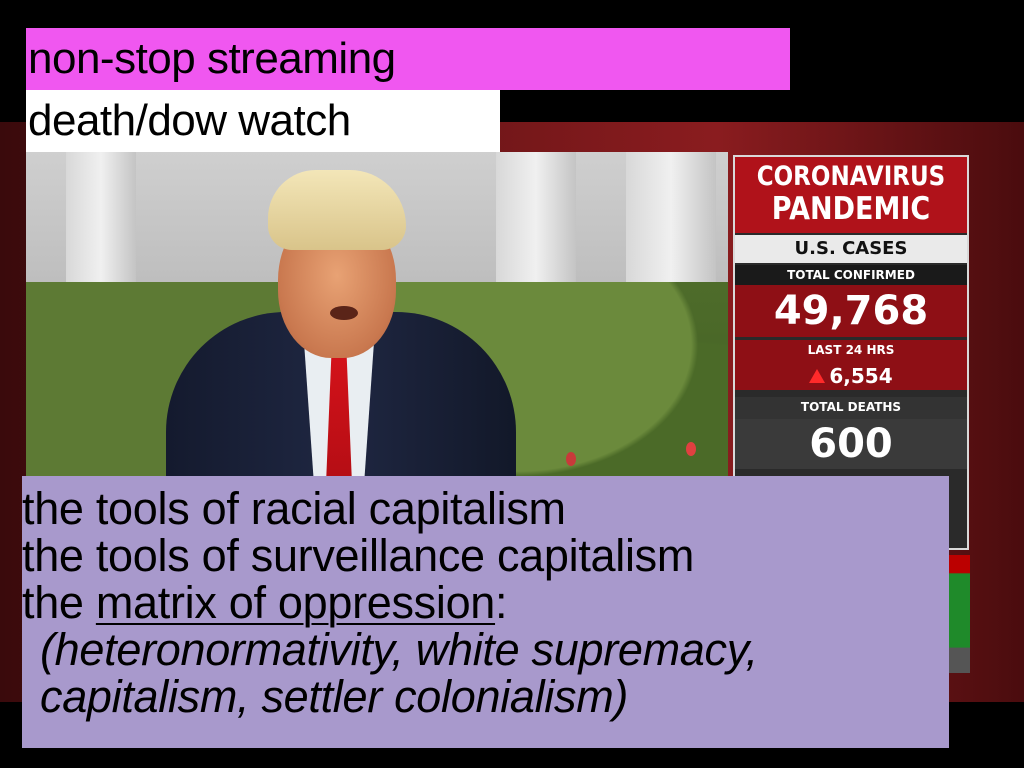 Image resolution: width=1024 pixels, height=768 pixels. What do you see at coordinates (189, 120) in the screenshot?
I see `label-second-text: death/dow watch` at bounding box center [189, 120].